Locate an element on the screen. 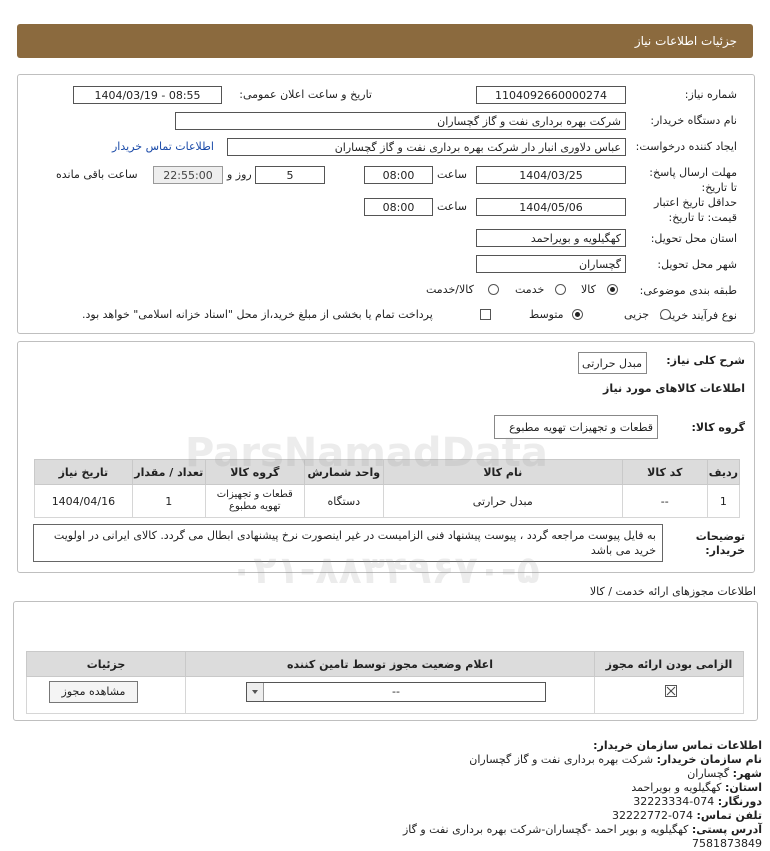  cell-unit: دستگاه is located at coordinates (343, 501).